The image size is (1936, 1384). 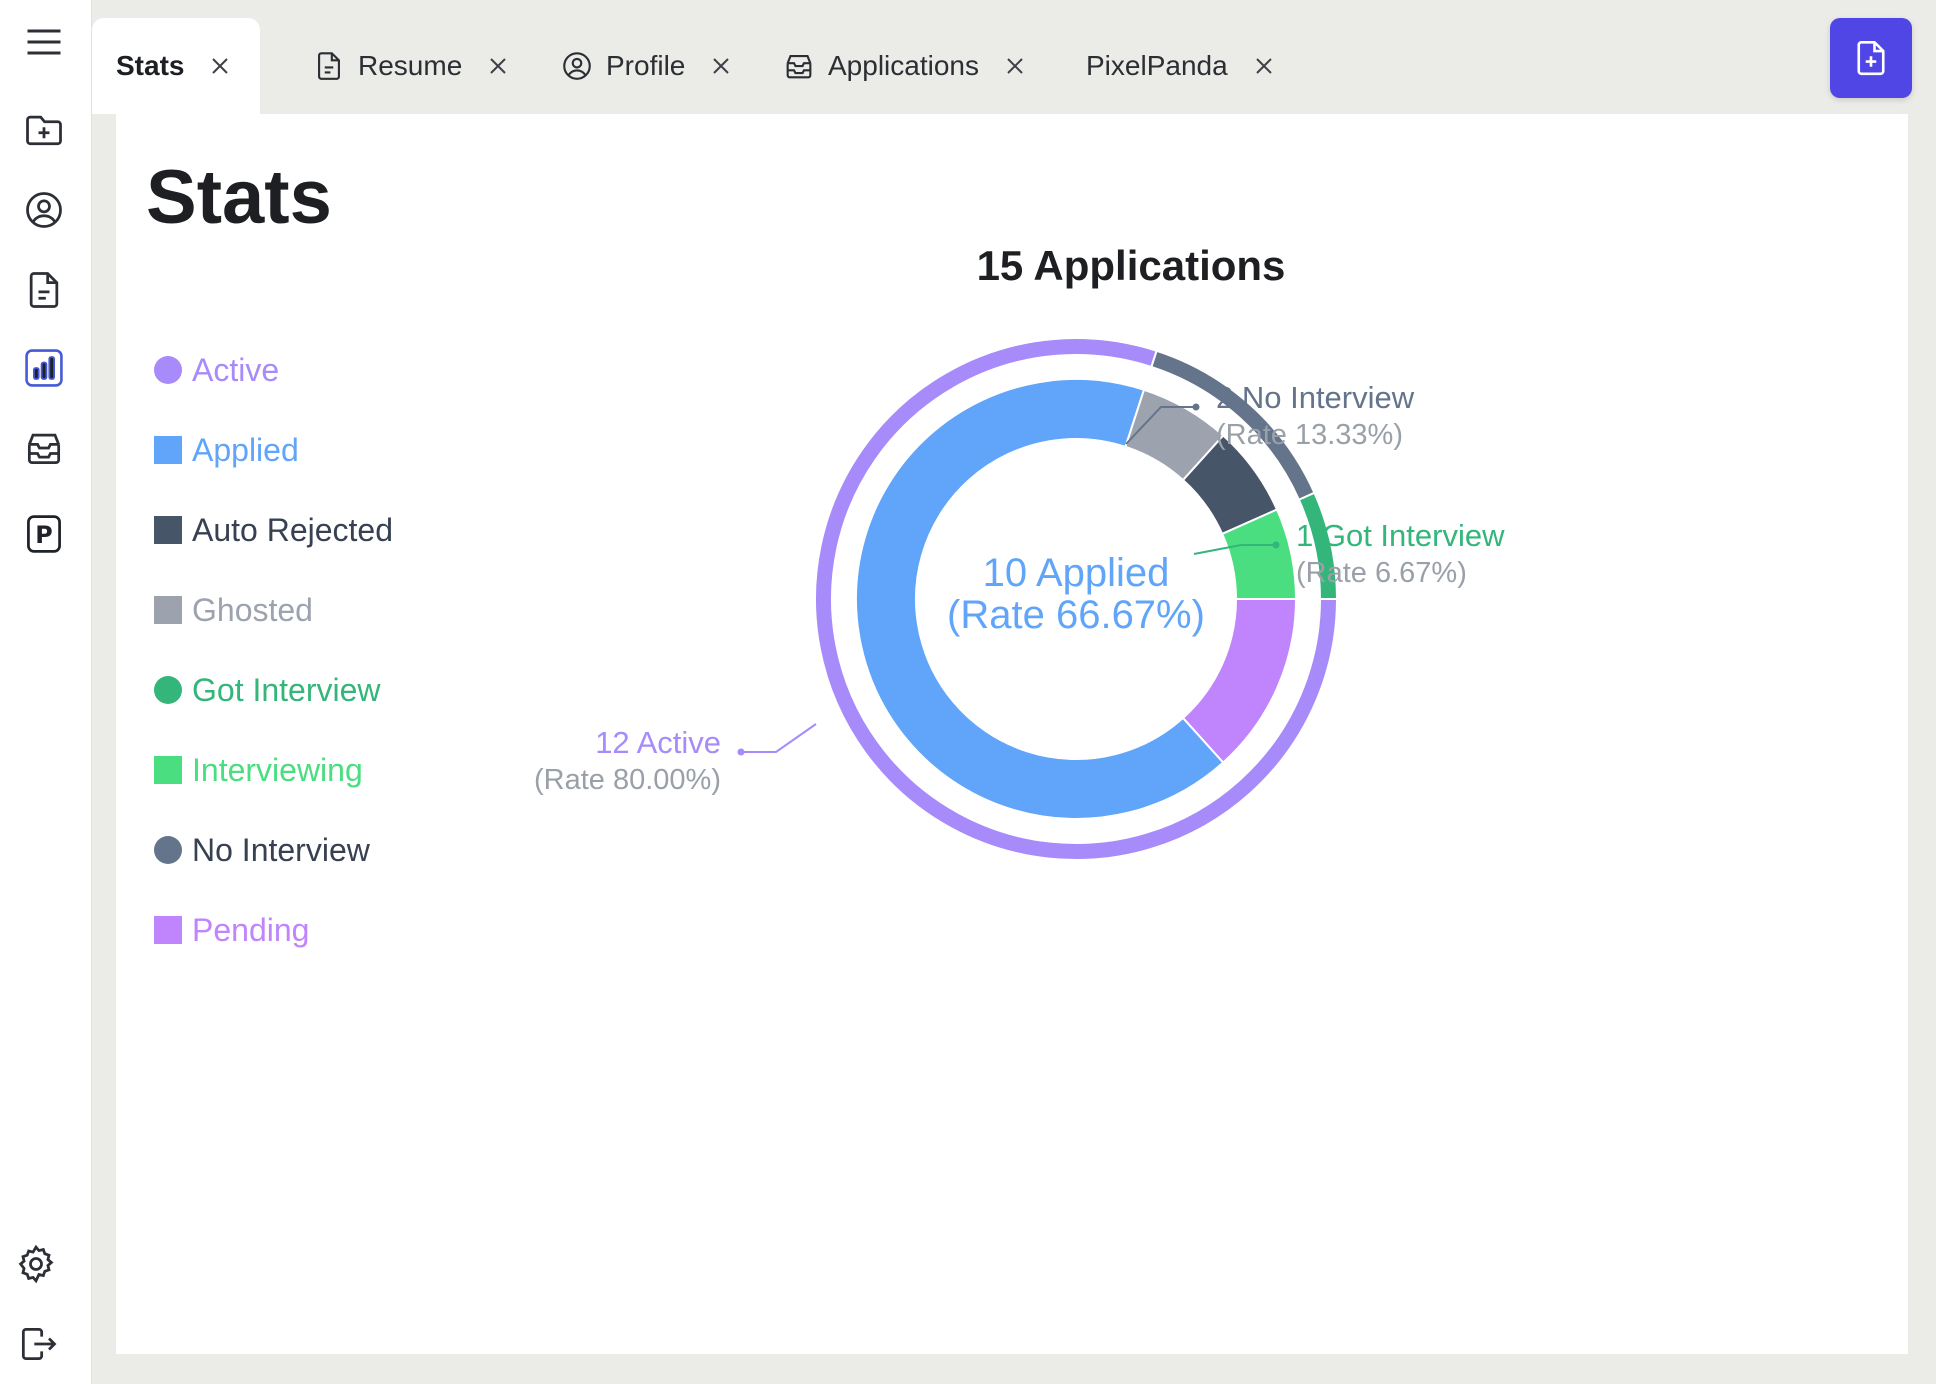 I want to click on tab-resume: Resume, so click(x=411, y=66).